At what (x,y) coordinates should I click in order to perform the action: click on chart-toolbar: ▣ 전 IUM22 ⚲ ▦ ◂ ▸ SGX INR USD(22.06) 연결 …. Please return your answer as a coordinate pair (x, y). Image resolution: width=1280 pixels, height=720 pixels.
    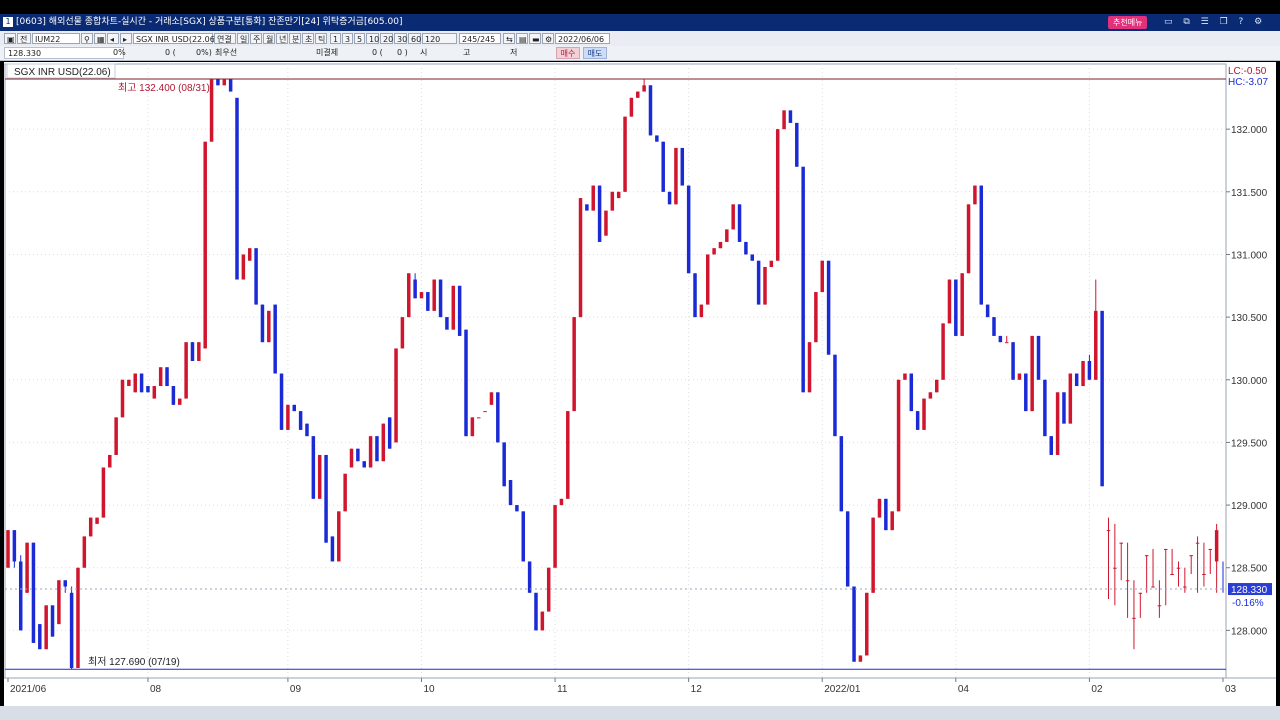
    Looking at the image, I should click on (640, 39).